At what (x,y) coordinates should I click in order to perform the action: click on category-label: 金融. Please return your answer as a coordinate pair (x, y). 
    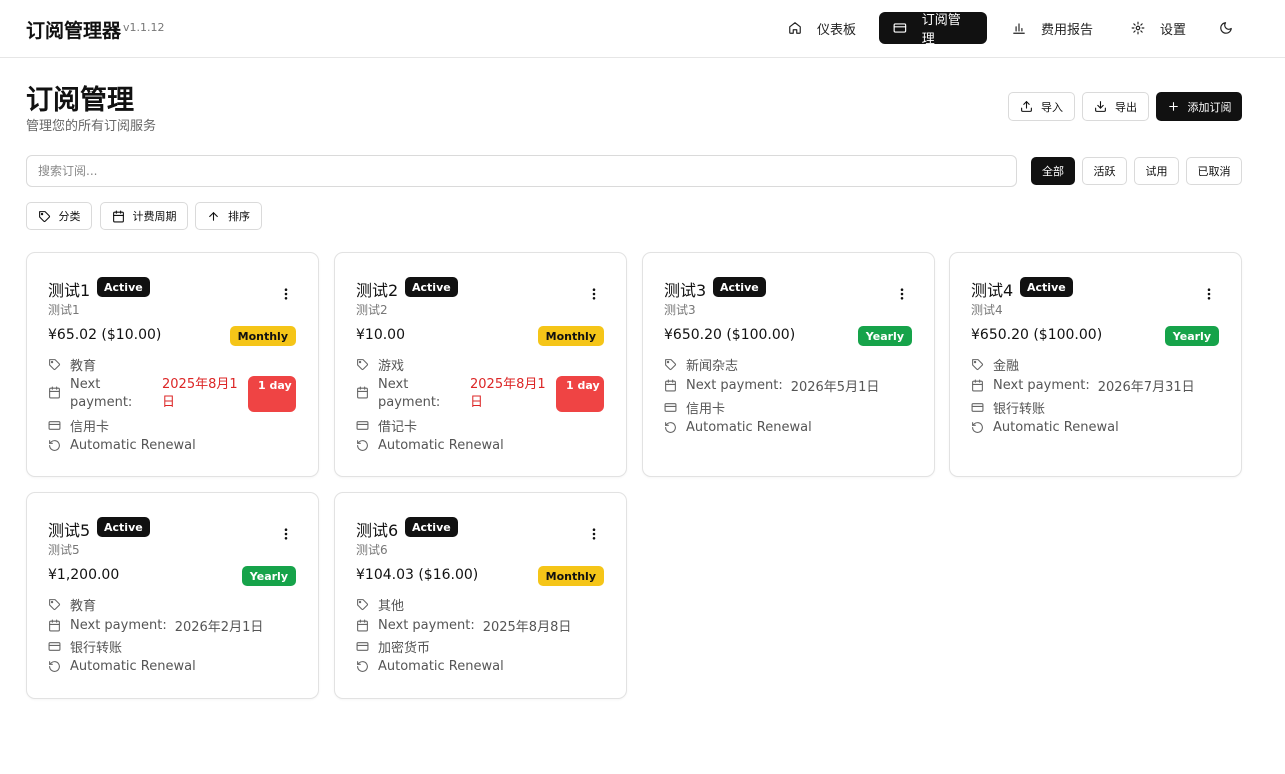
    Looking at the image, I should click on (1006, 366).